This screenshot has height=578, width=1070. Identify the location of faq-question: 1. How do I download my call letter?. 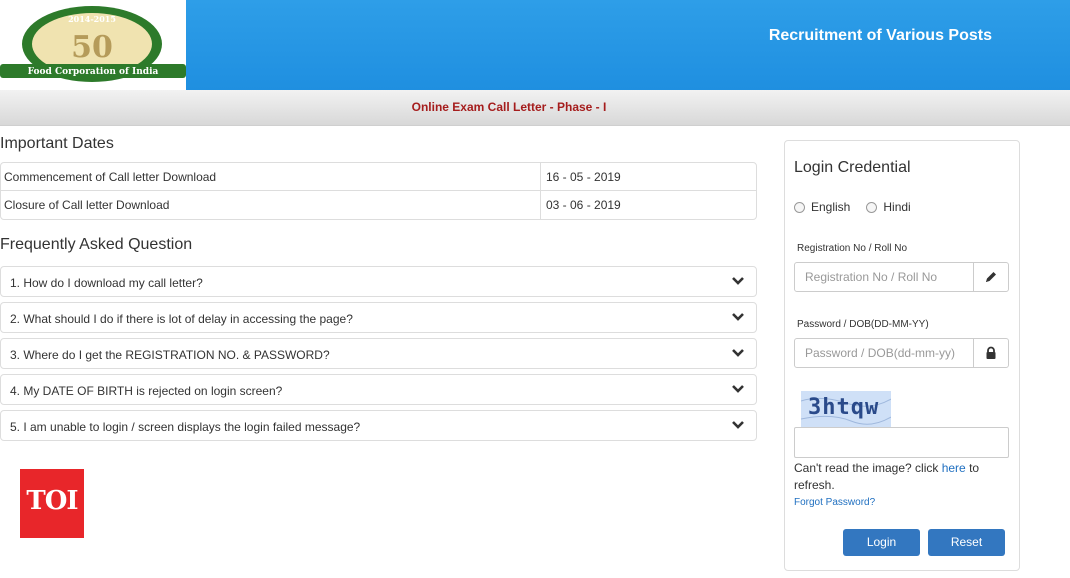
(106, 283).